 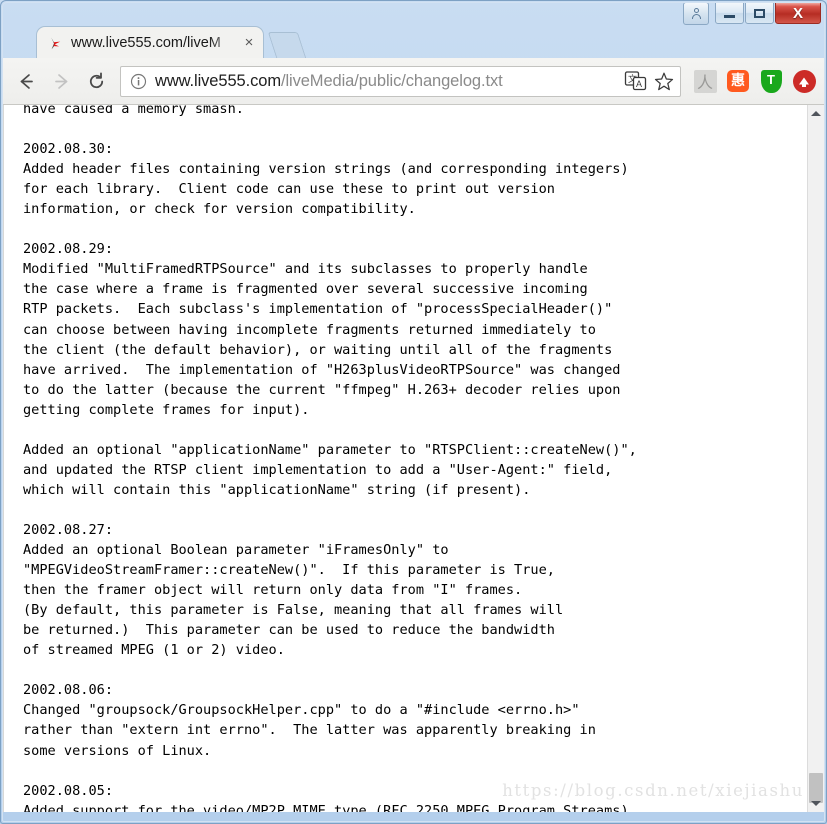 I want to click on live555-favicon-icon, so click(x=55, y=43).